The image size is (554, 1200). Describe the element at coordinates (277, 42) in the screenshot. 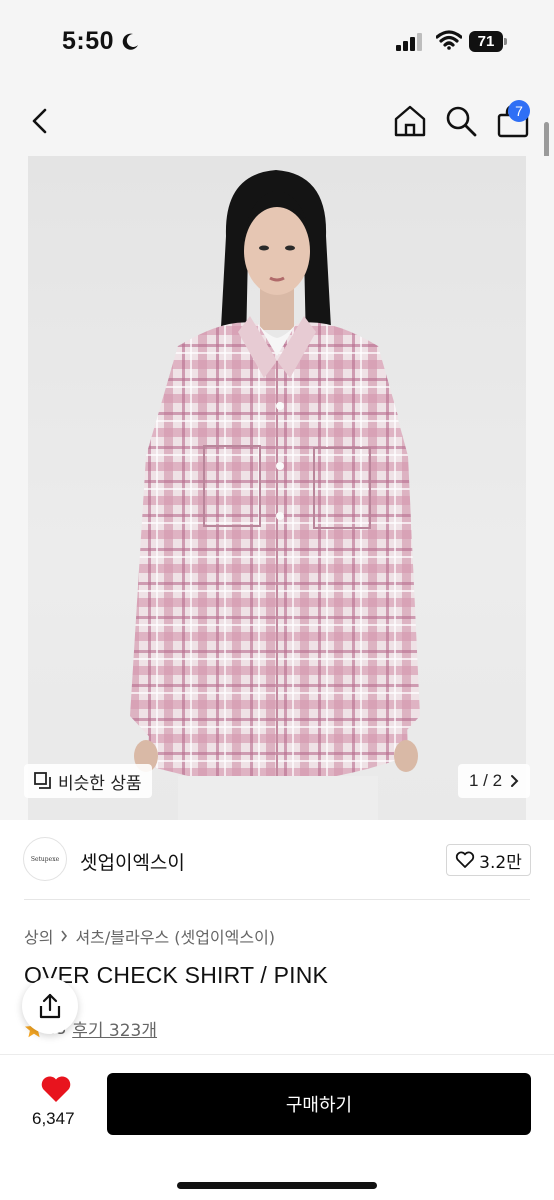

I see `status-bar: 5:50 71` at that location.